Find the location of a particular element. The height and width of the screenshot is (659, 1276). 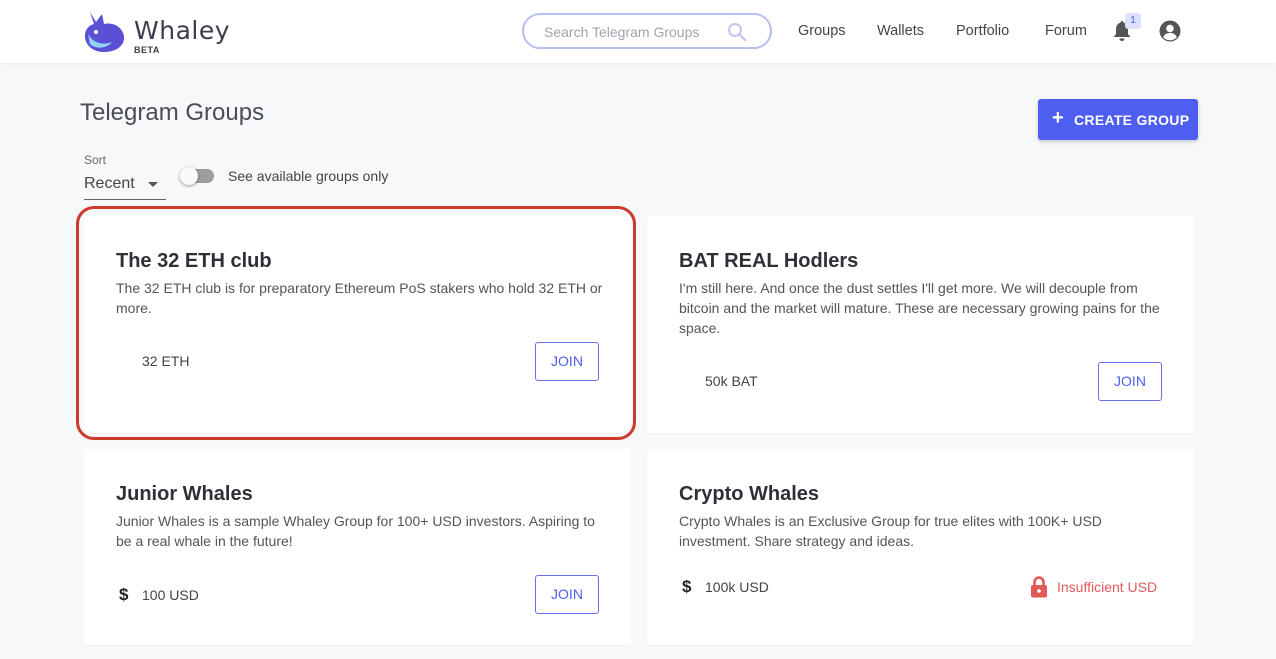

search-box is located at coordinates (647, 31).